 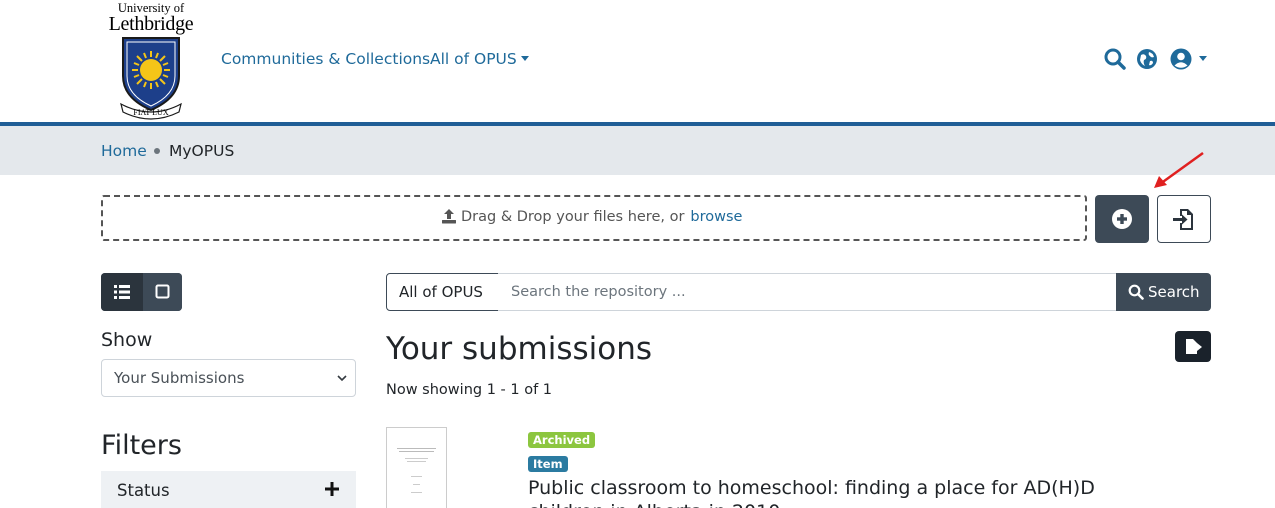 What do you see at coordinates (143, 490) in the screenshot?
I see `filter-status-label: Status` at bounding box center [143, 490].